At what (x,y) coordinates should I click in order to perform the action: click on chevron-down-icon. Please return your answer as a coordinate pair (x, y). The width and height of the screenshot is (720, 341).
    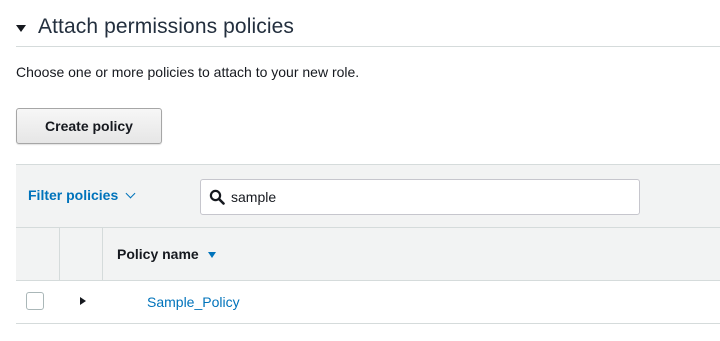
    Looking at the image, I should click on (130, 193).